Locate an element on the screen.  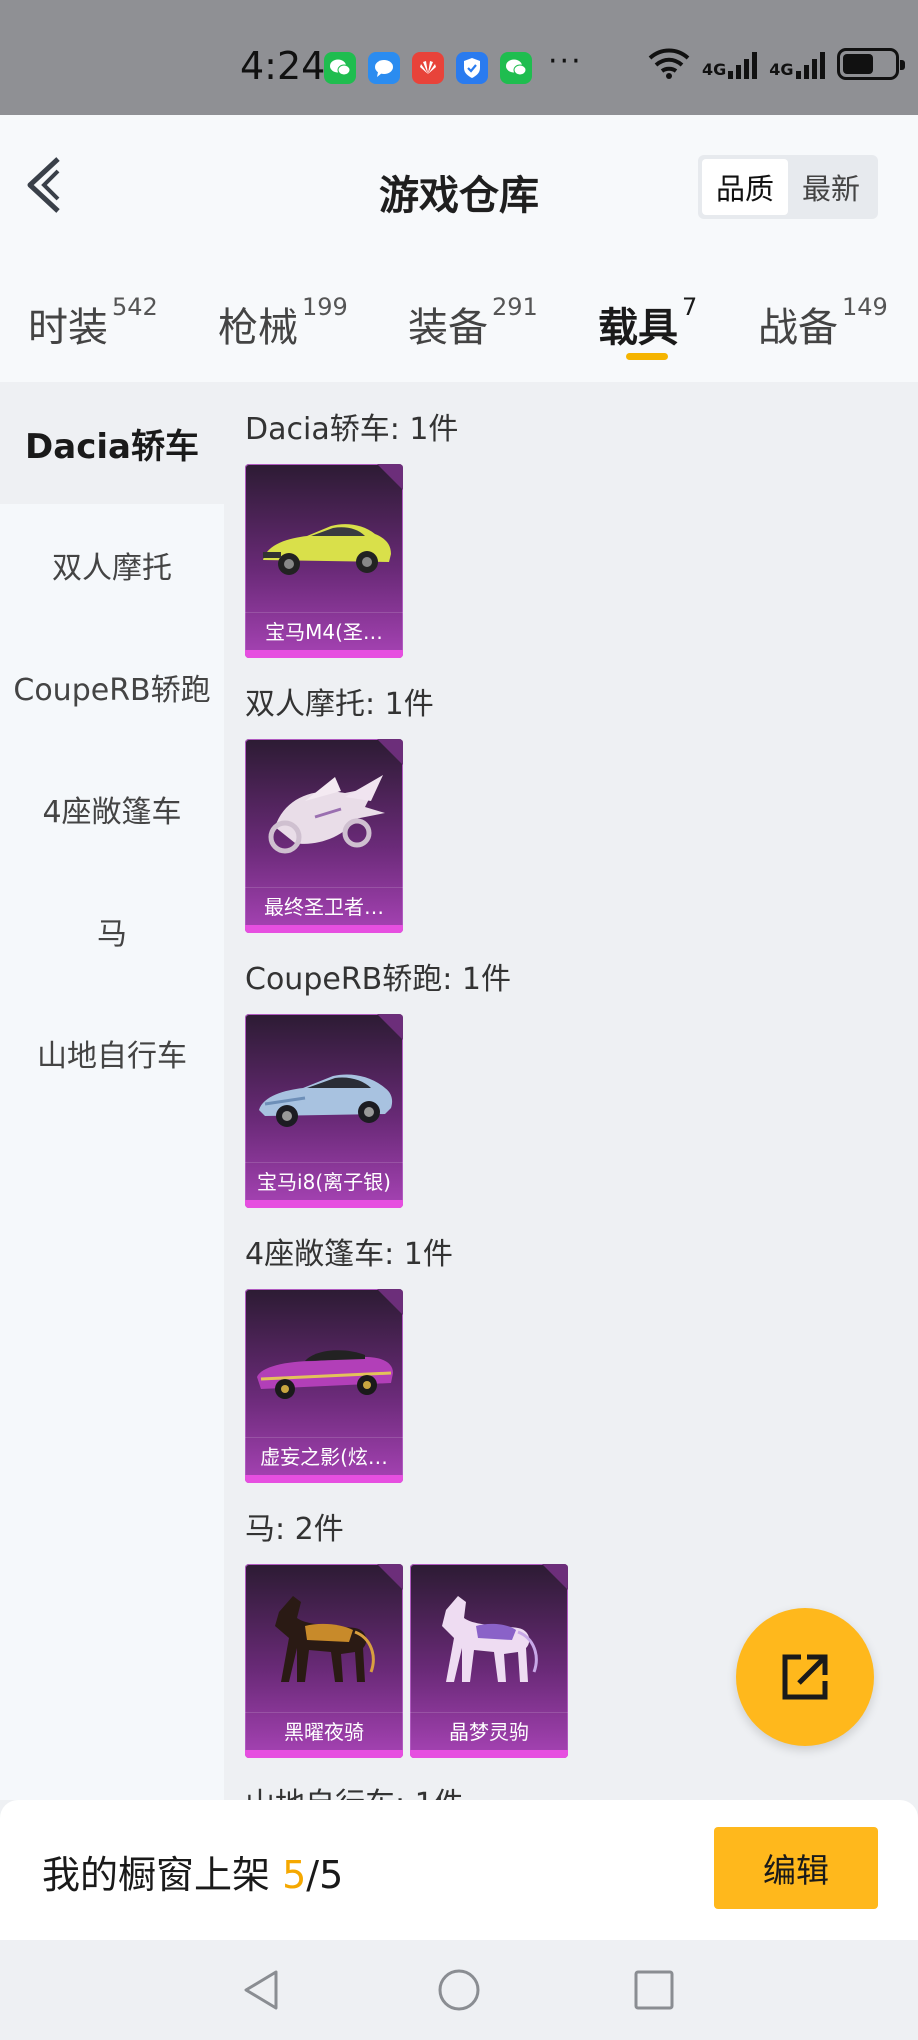
convertible-car-image is located at coordinates (325, 1374).